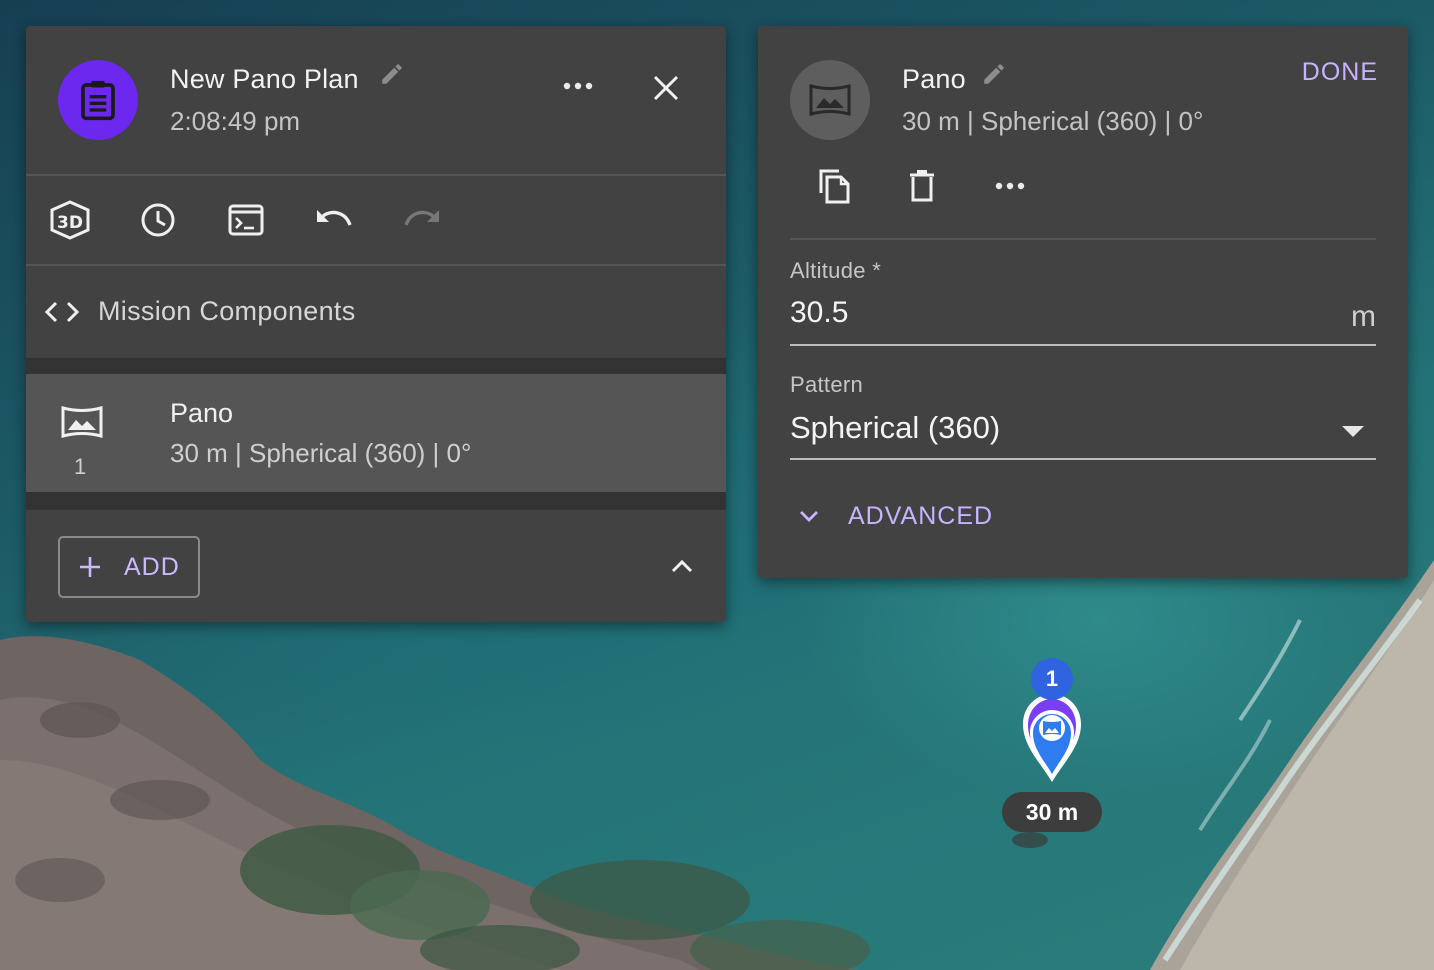 This screenshot has width=1434, height=970. I want to click on console-button, so click(246, 220).